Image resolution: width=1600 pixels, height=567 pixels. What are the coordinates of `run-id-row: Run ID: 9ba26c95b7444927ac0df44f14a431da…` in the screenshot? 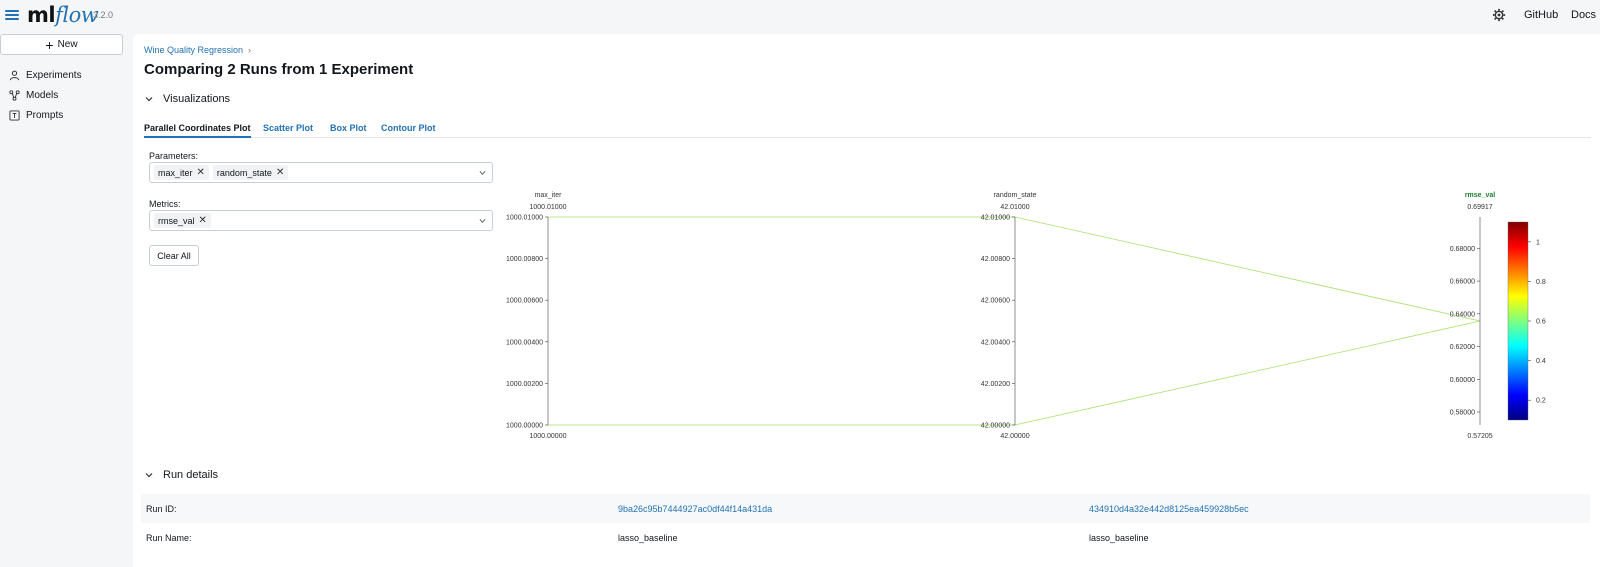 It's located at (865, 508).